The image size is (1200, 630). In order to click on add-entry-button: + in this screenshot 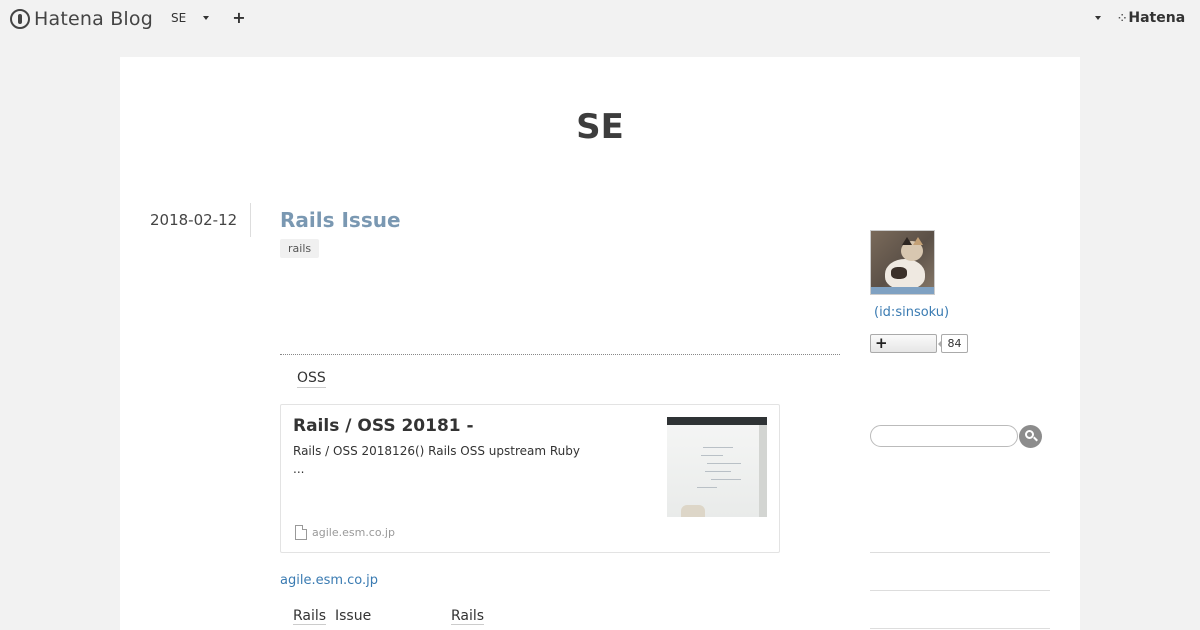, I will do `click(239, 18)`.